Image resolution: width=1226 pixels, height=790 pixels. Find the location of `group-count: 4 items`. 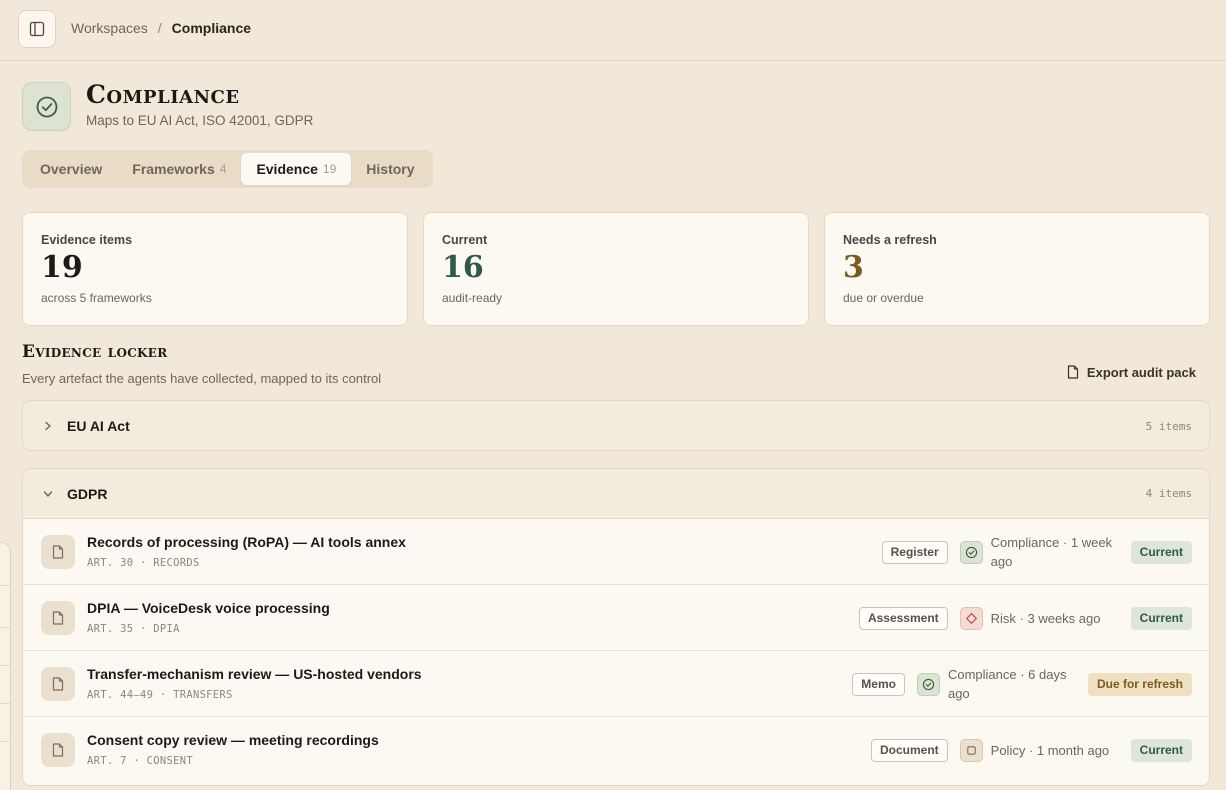

group-count: 4 items is located at coordinates (1168, 493).